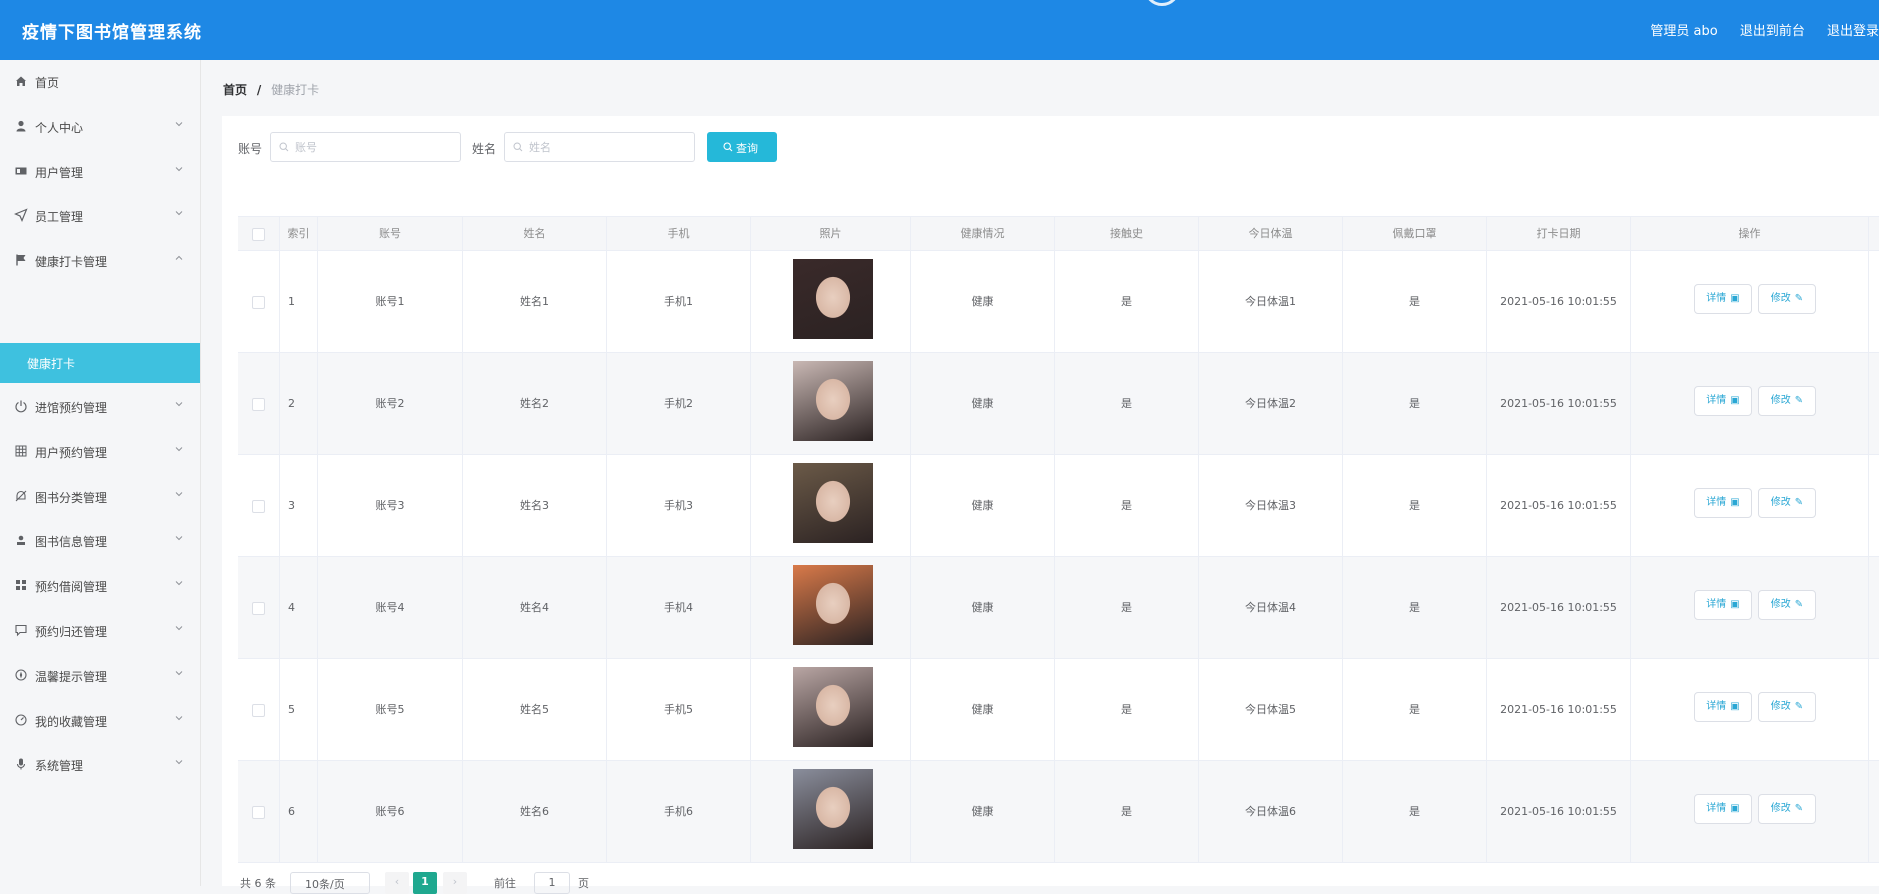  What do you see at coordinates (71, 722) in the screenshot?
I see `sidebar-item-label: 我的收藏管理` at bounding box center [71, 722].